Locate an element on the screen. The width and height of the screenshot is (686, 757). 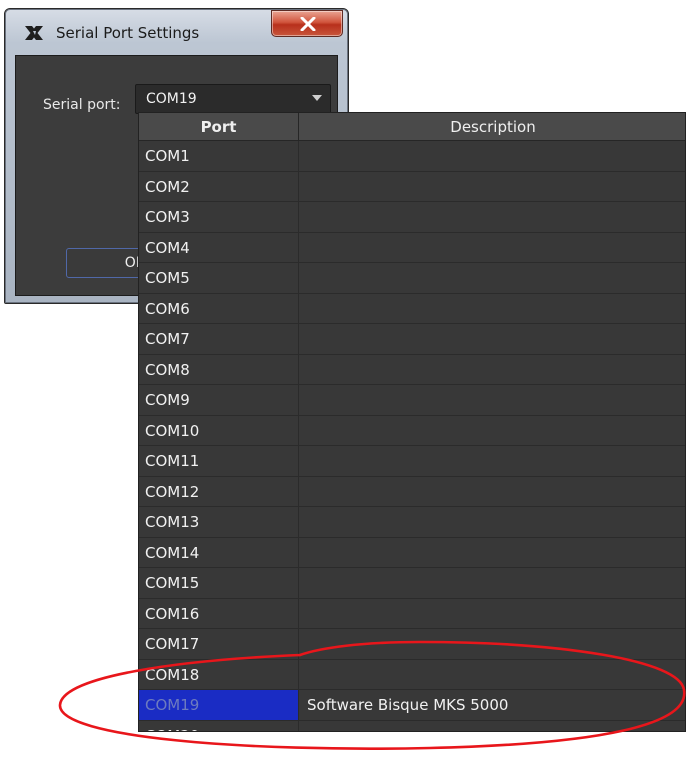
table-row: COM12 is located at coordinates (412, 491).